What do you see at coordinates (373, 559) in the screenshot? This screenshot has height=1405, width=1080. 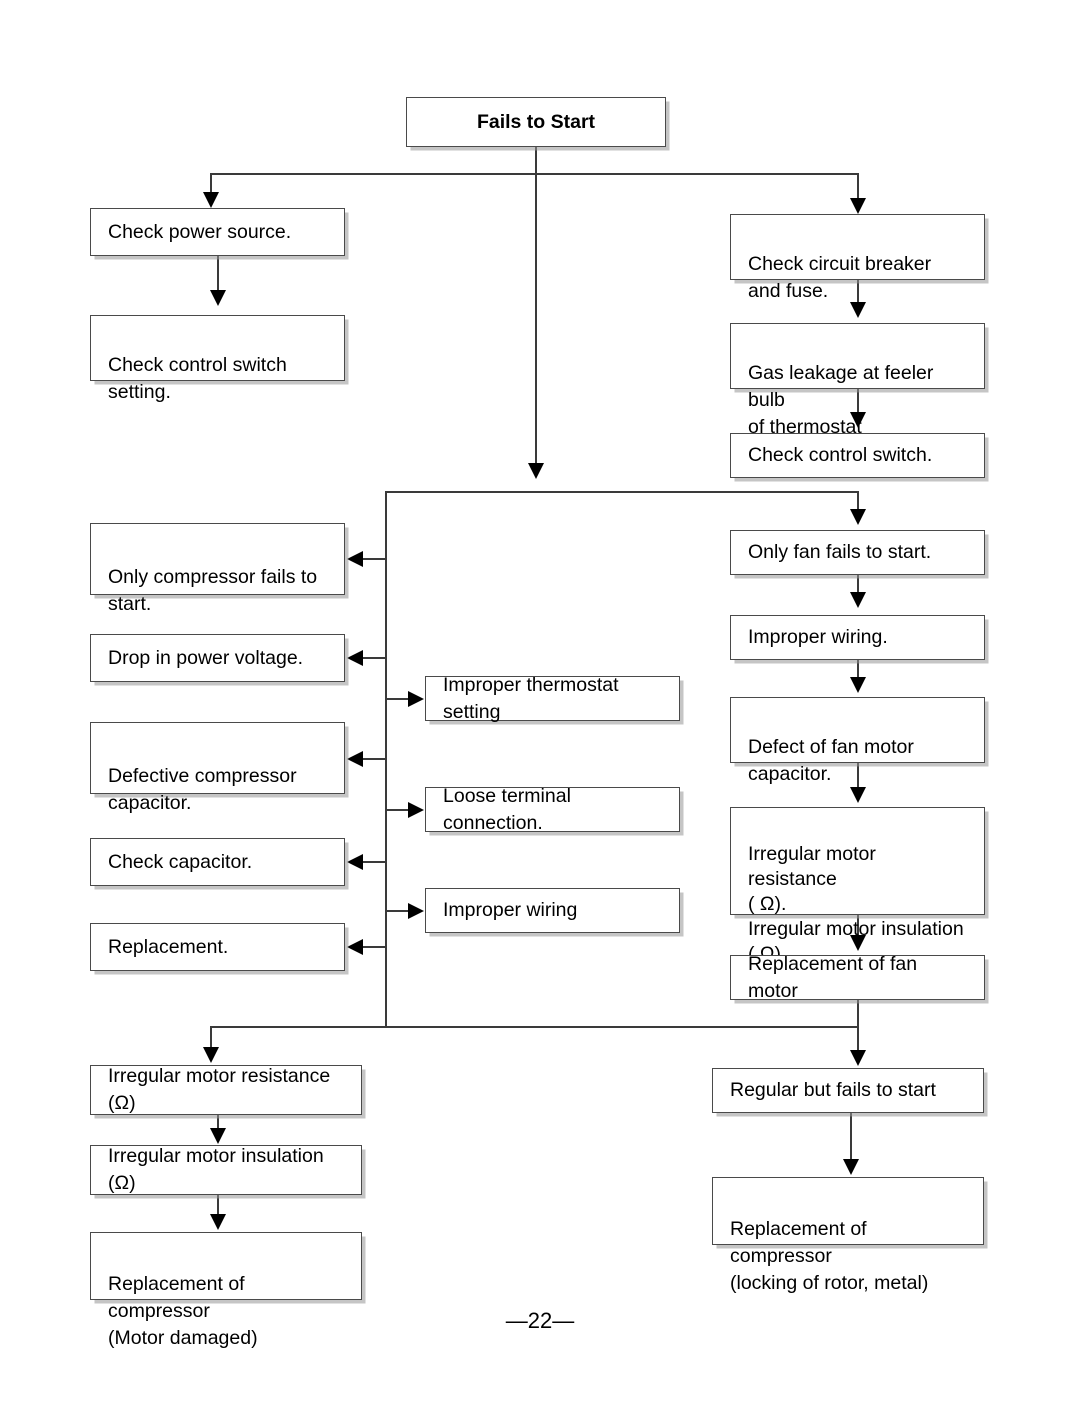 I see `connector-trunk-to-only-compressor` at bounding box center [373, 559].